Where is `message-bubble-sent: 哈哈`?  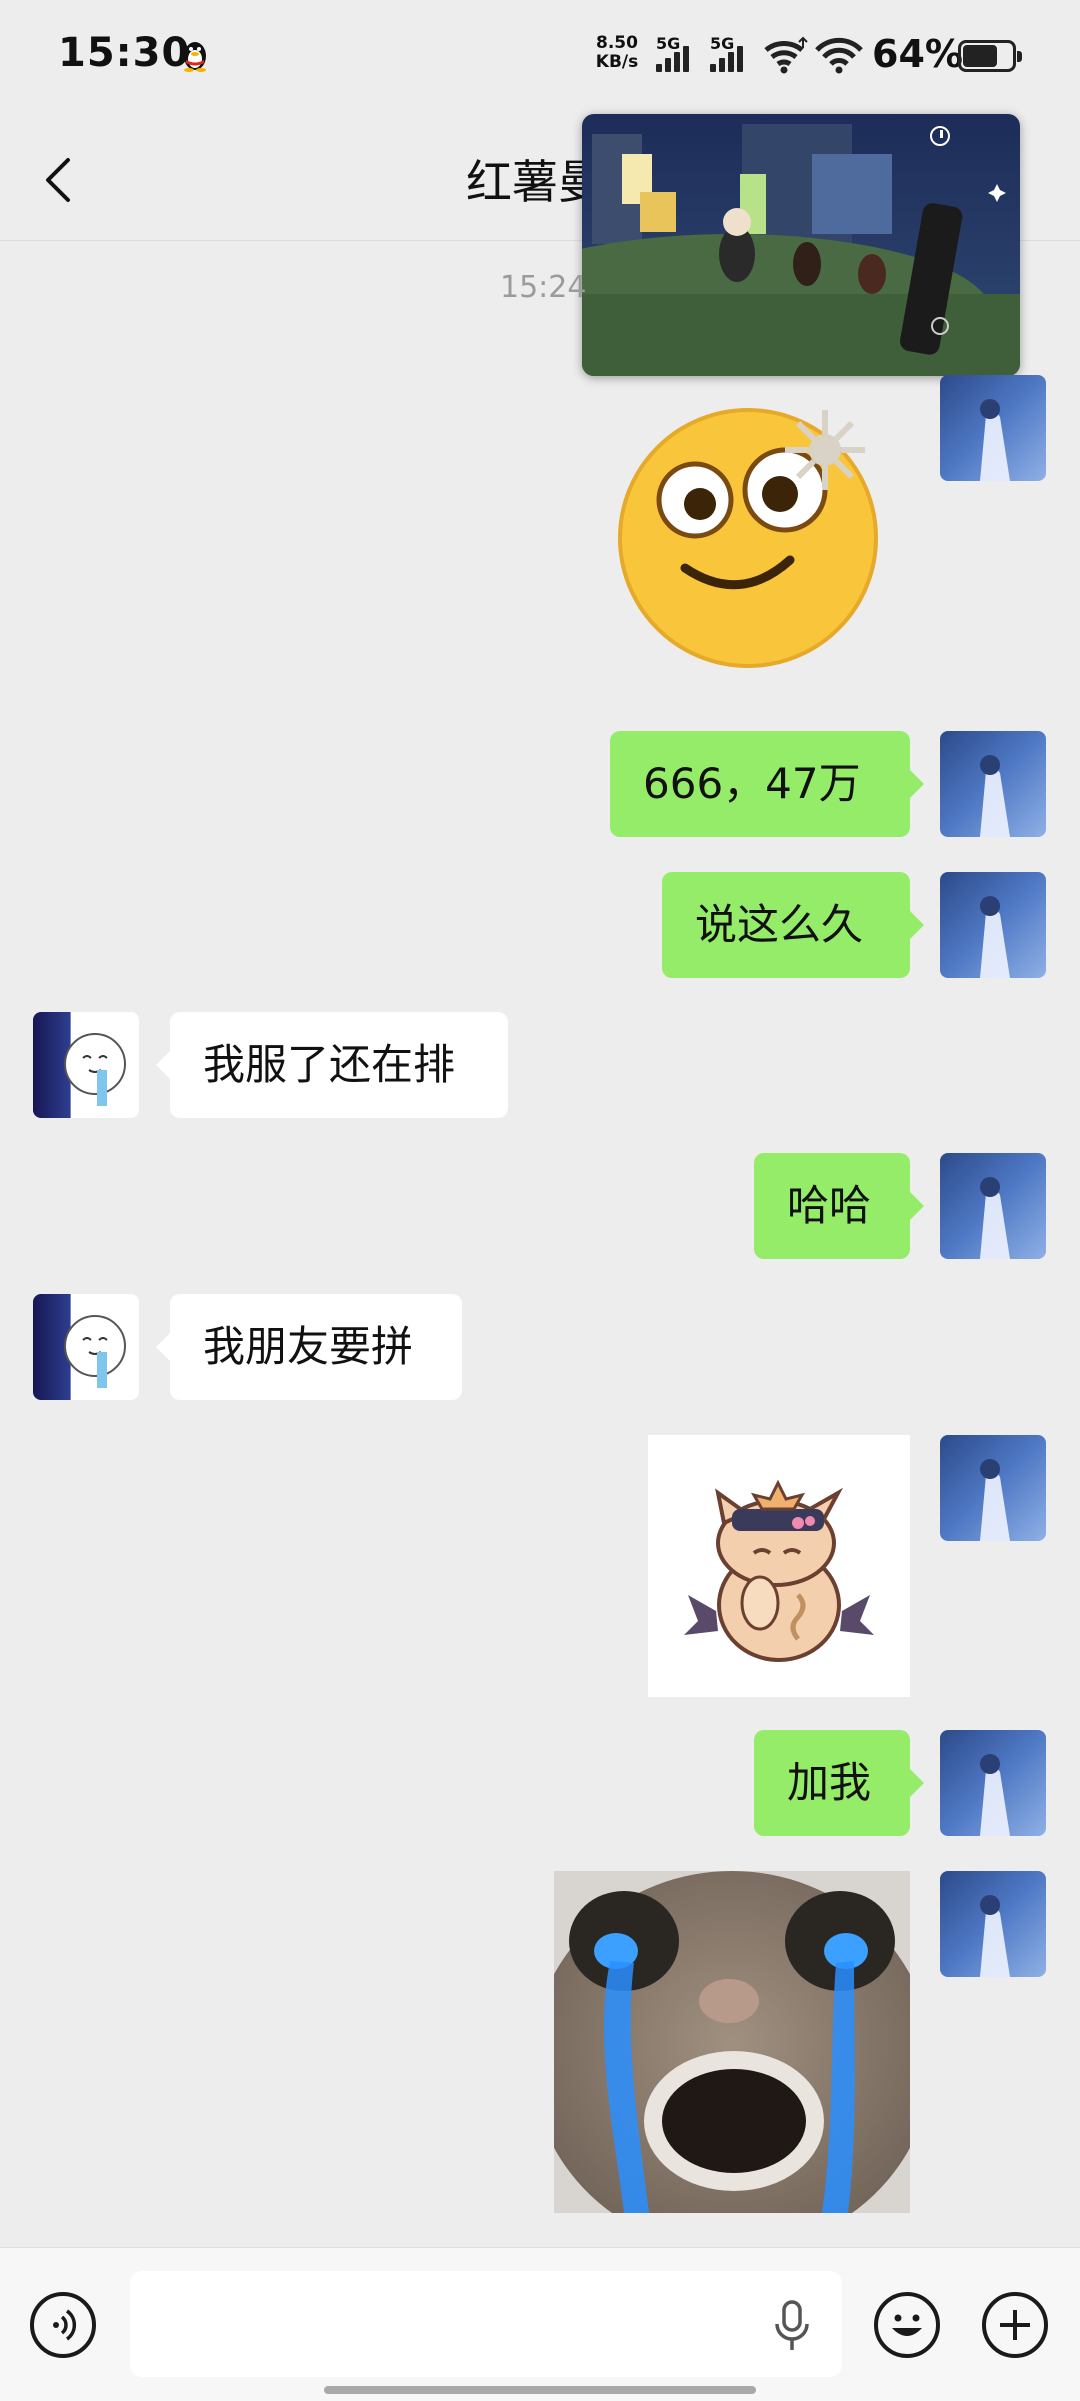 message-bubble-sent: 哈哈 is located at coordinates (839, 1206).